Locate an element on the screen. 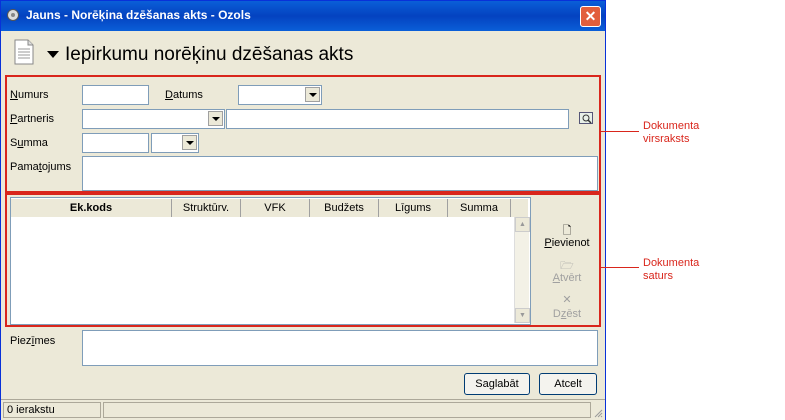  header-callout-line is located at coordinates (620, 131).